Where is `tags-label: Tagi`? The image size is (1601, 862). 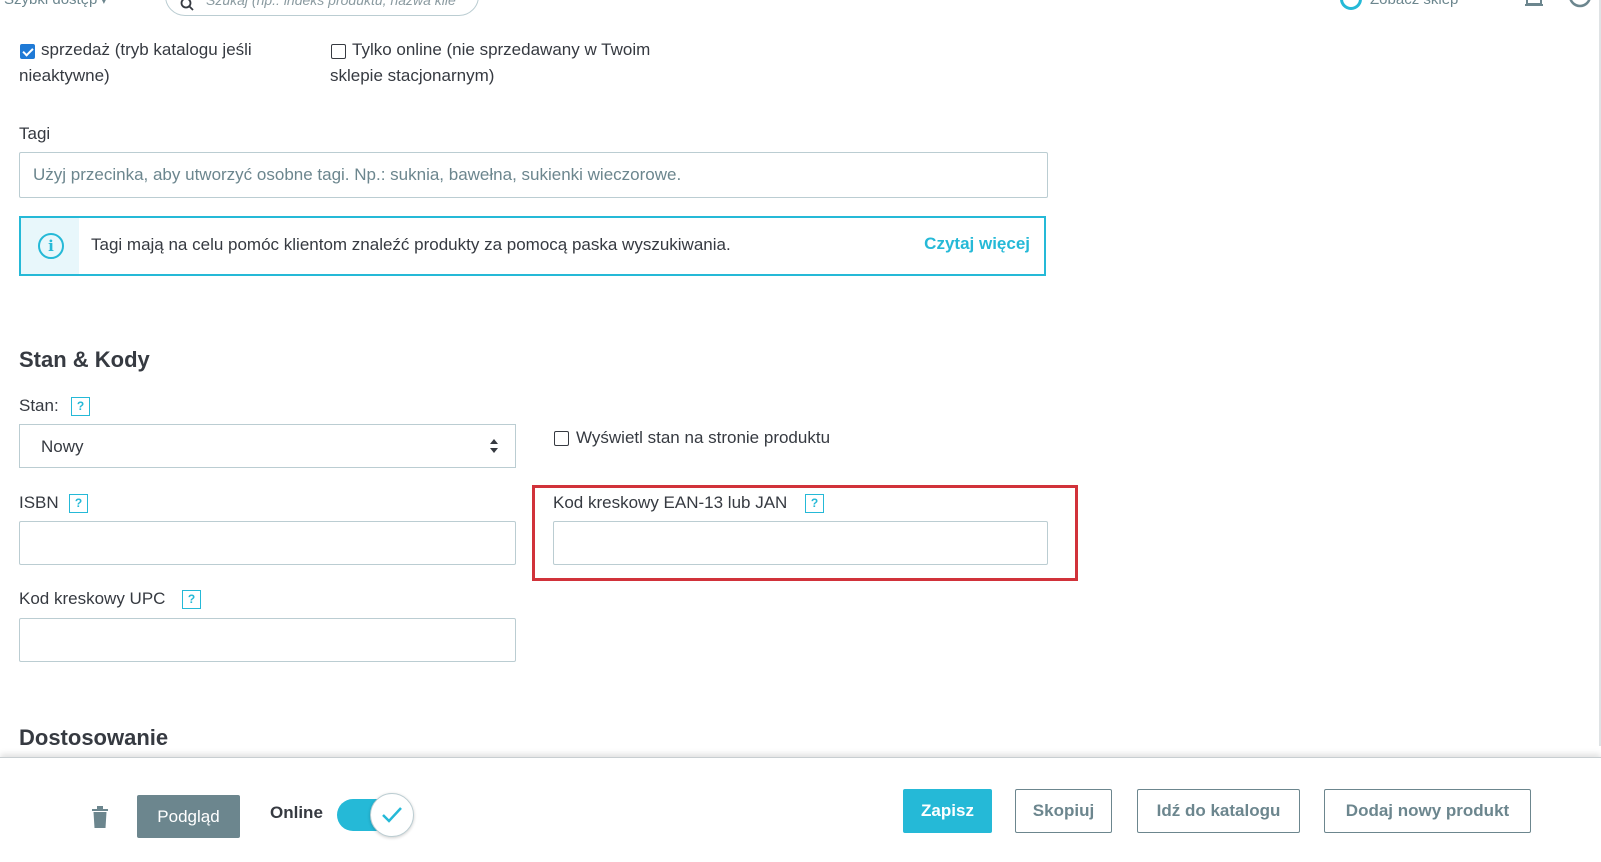
tags-label: Tagi is located at coordinates (35, 133).